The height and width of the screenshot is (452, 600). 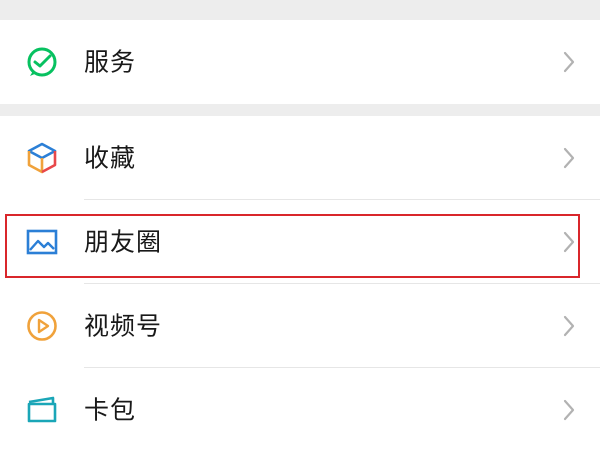 I want to click on channels-play-icon, so click(x=42, y=326).